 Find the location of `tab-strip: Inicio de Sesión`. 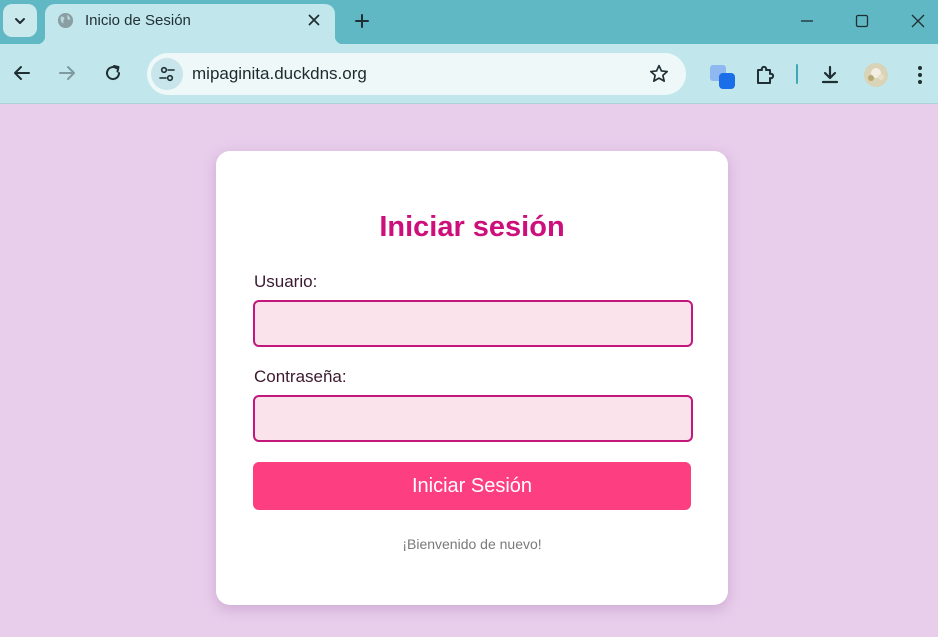

tab-strip: Inicio de Sesión is located at coordinates (469, 22).